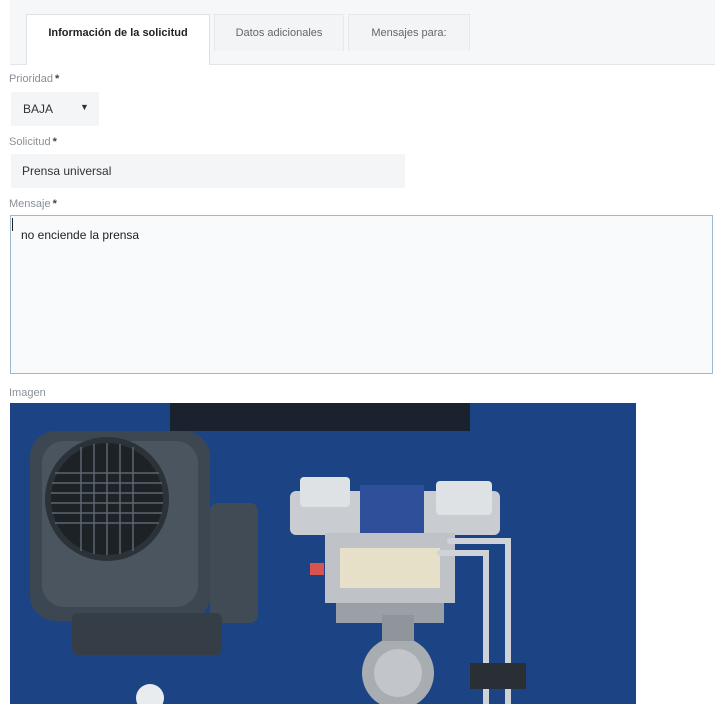  I want to click on priority-label-text: Prioridad, so click(31, 79).